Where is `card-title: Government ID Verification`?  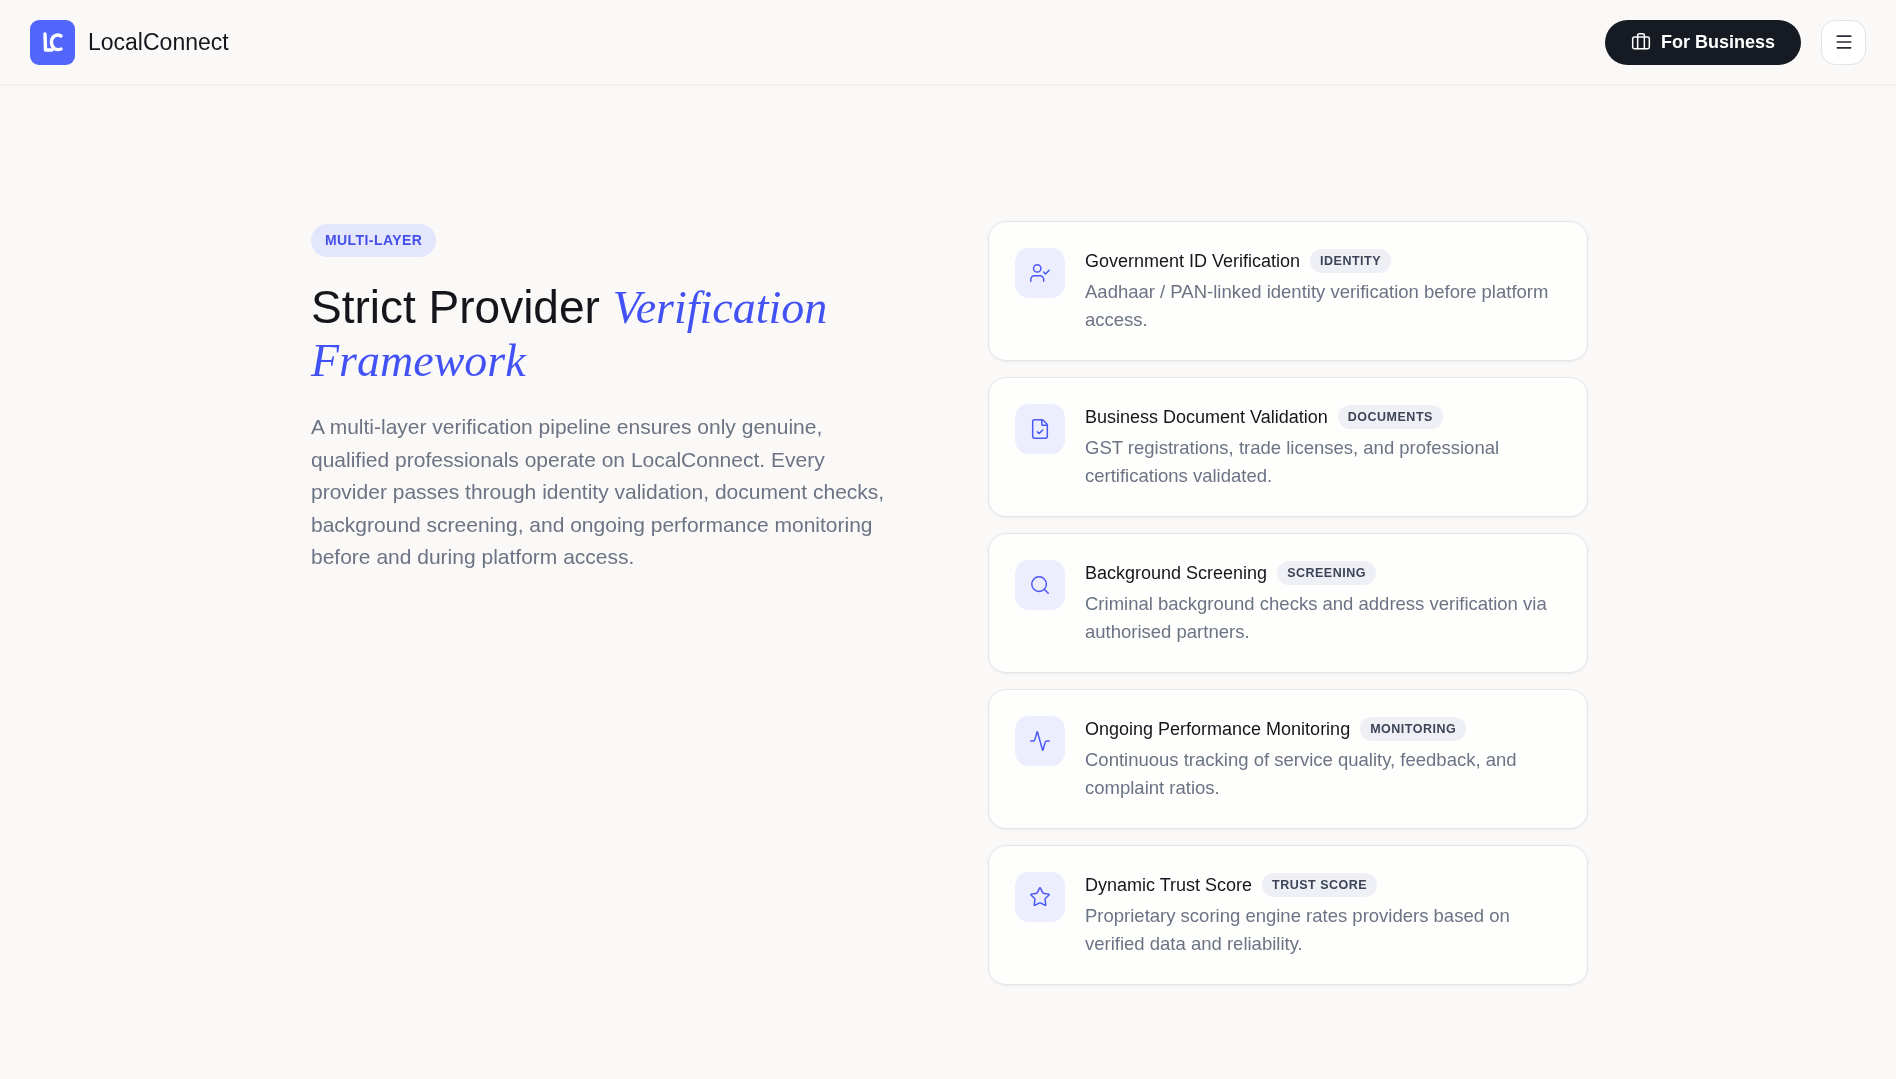
card-title: Government ID Verification is located at coordinates (1193, 261).